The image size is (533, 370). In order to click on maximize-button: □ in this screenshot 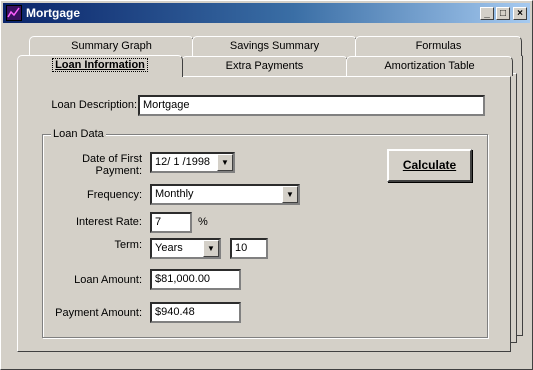, I will do `click(503, 13)`.